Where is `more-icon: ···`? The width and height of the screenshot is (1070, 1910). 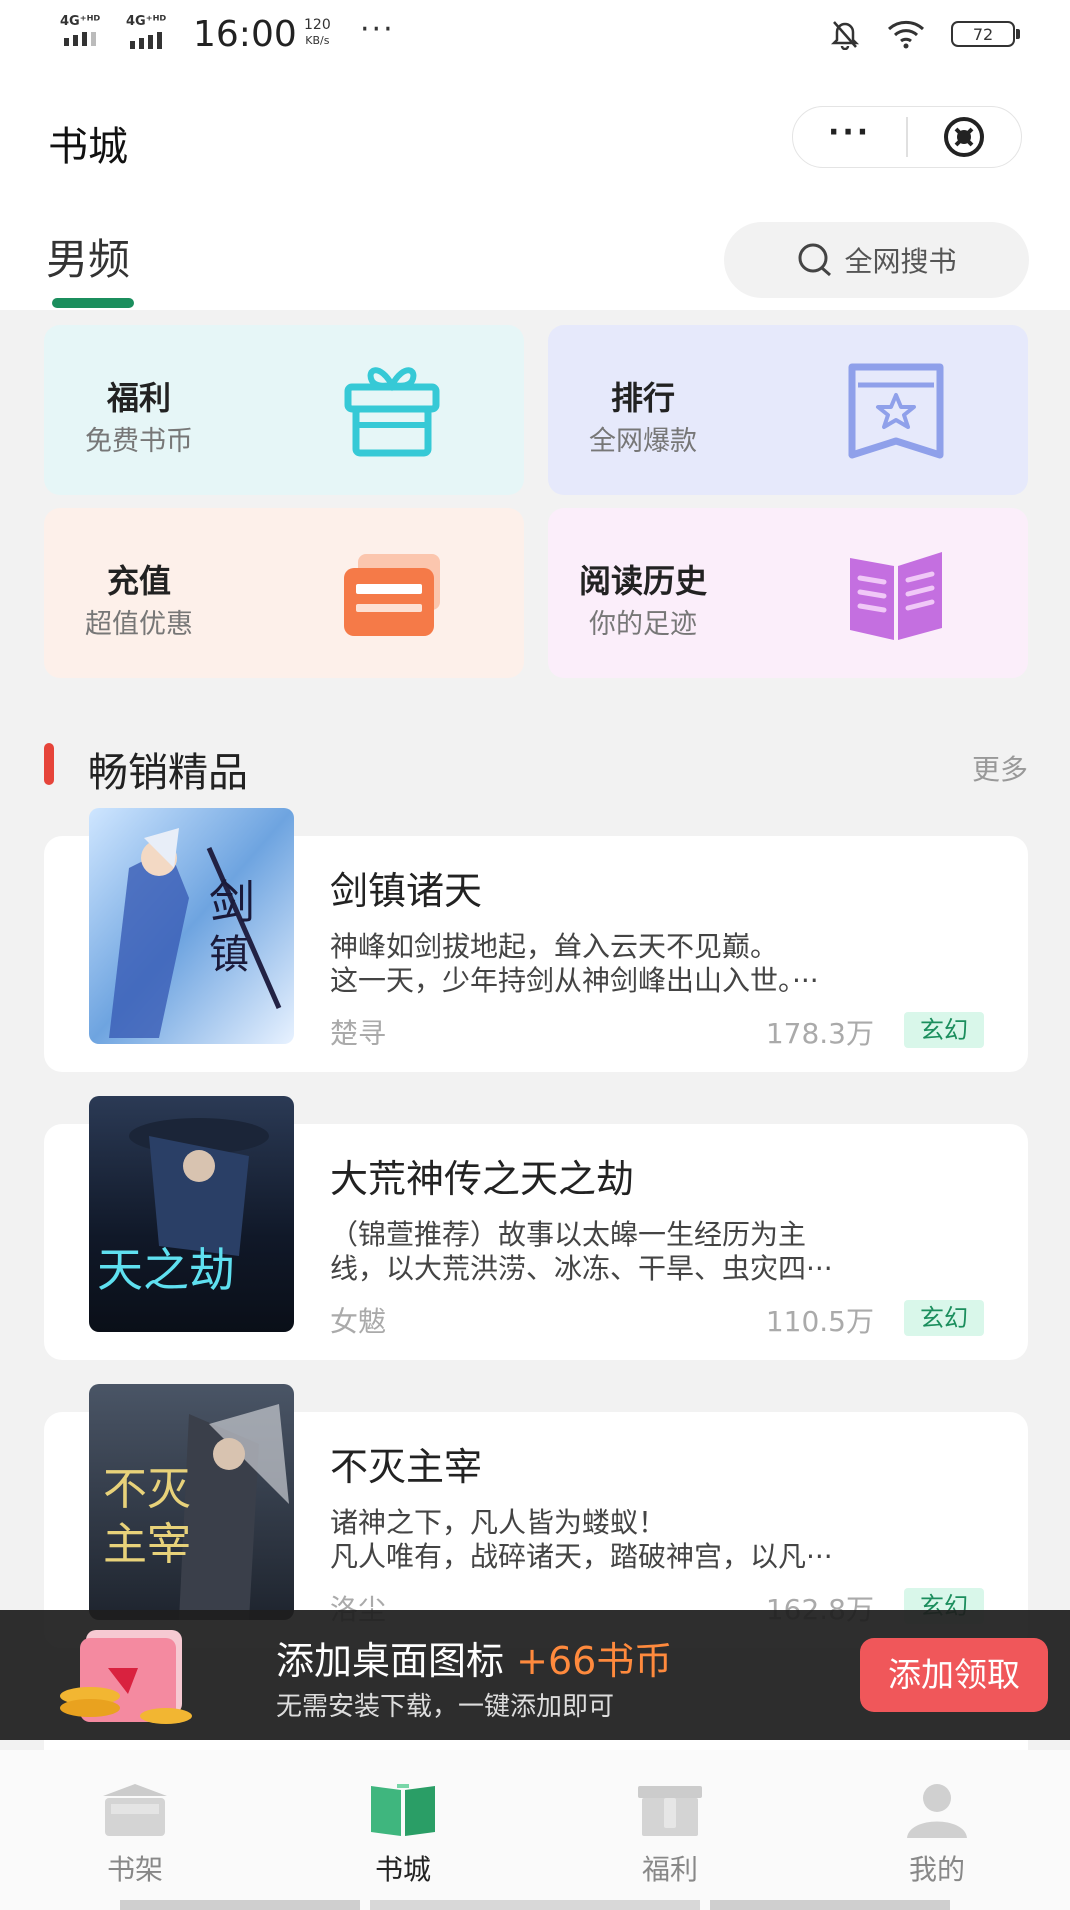 more-icon: ··· is located at coordinates (850, 132).